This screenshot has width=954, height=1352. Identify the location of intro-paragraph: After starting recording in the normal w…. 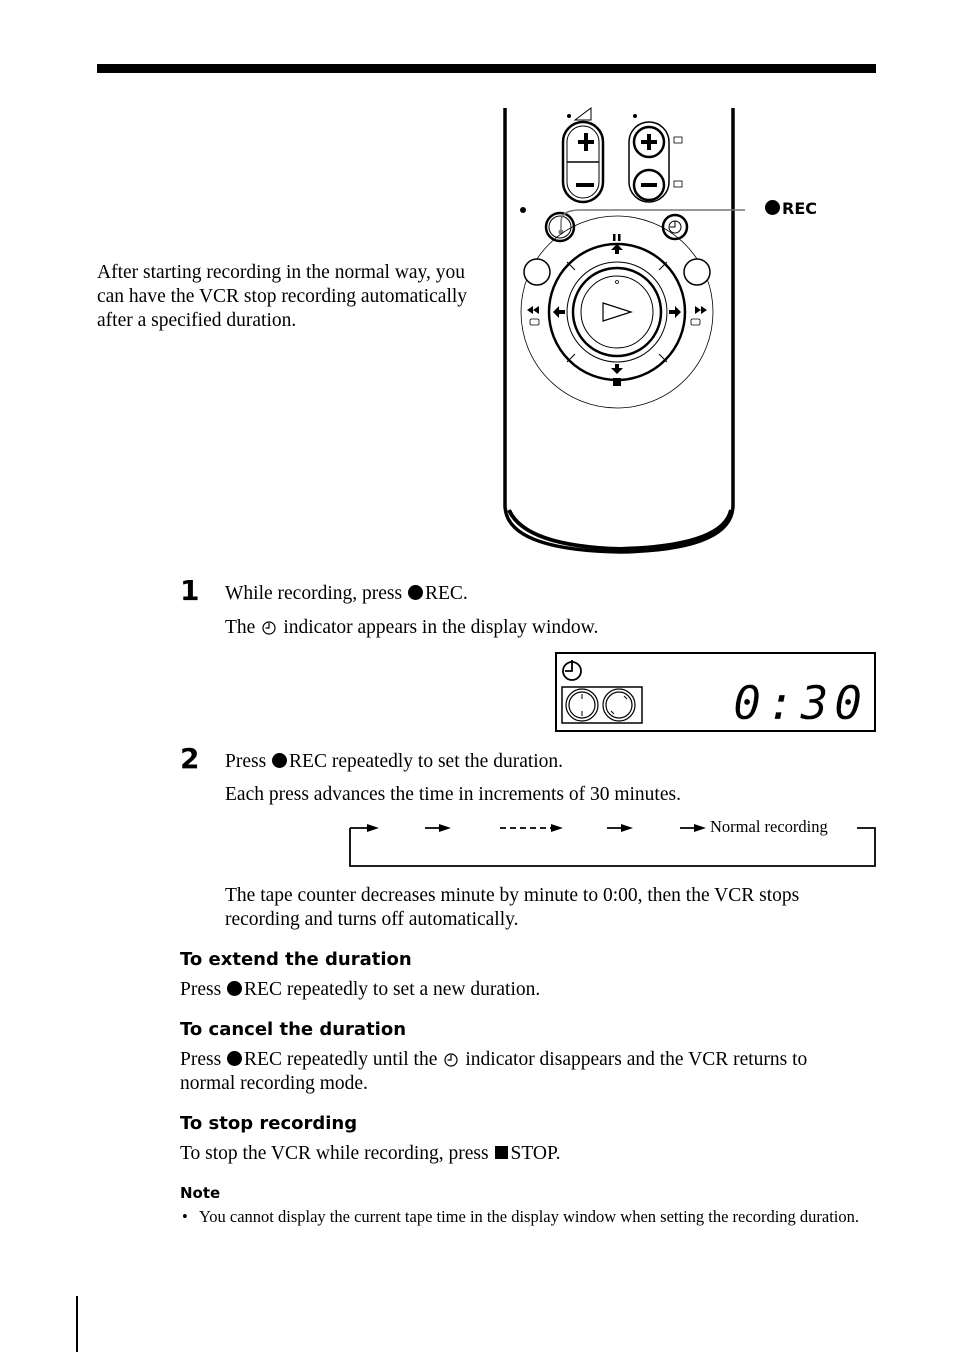
(282, 296).